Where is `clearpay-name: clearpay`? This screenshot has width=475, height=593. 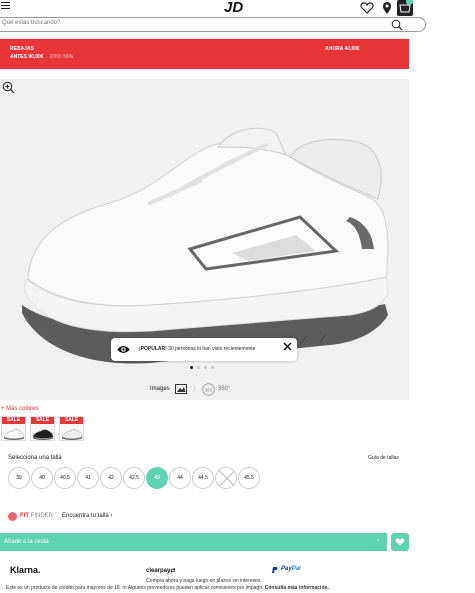 clearpay-name: clearpay is located at coordinates (158, 571).